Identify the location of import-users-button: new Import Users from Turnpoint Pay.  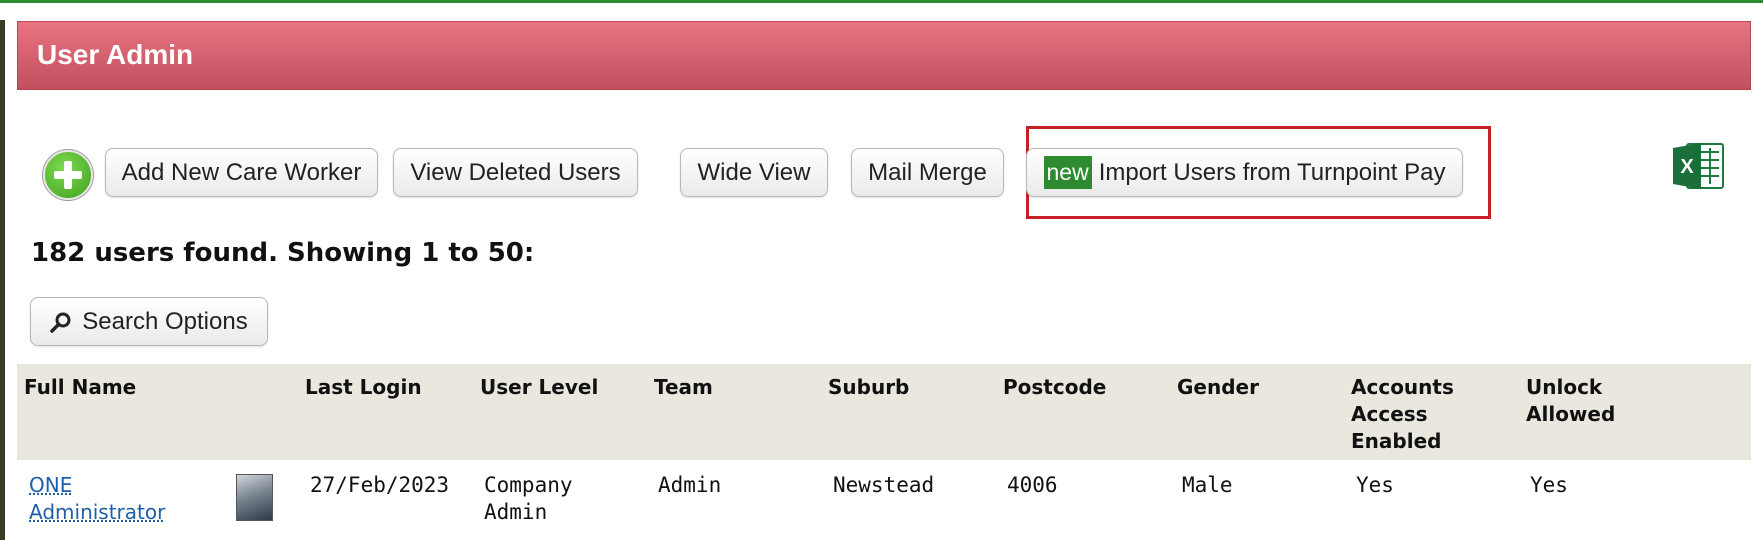
(1244, 172).